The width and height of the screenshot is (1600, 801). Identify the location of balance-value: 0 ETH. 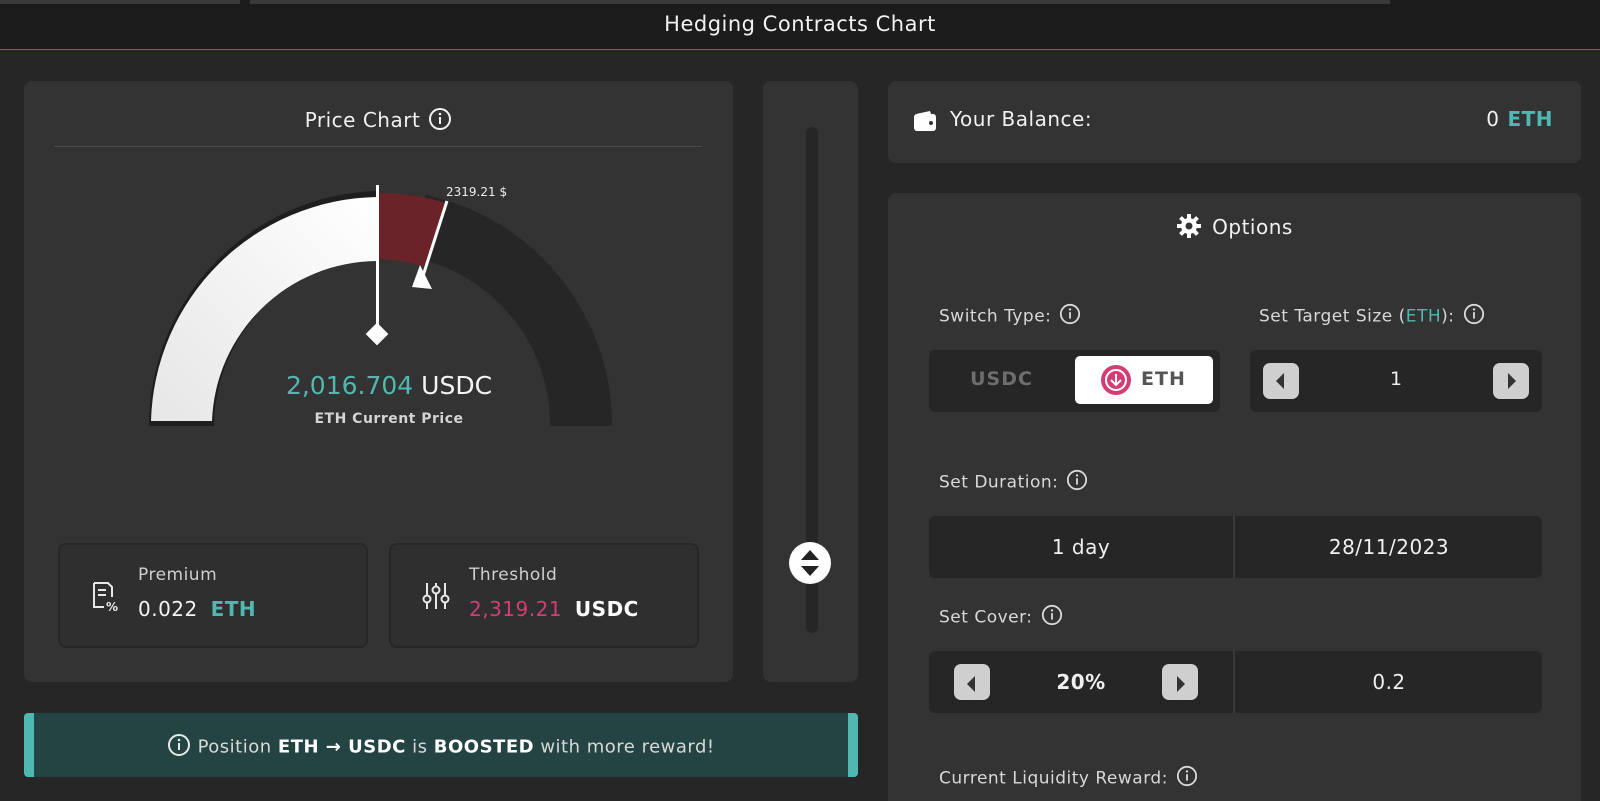
(1519, 119).